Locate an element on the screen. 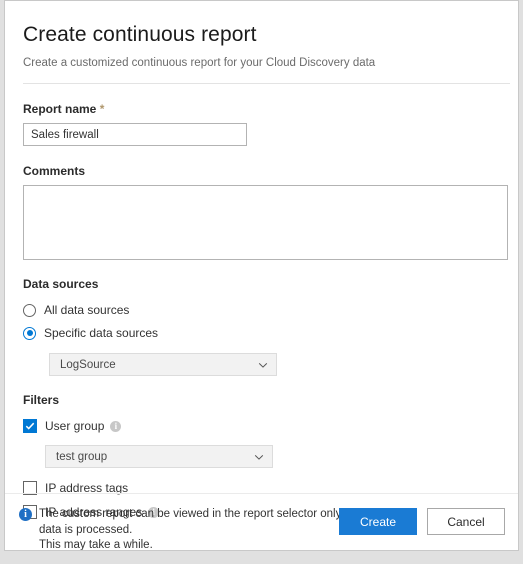  filters-label: Filters is located at coordinates (41, 400).